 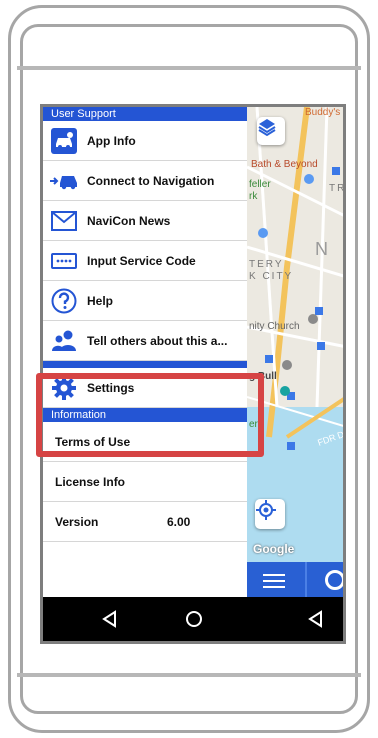 What do you see at coordinates (64, 261) in the screenshot?
I see `code-input-icon` at bounding box center [64, 261].